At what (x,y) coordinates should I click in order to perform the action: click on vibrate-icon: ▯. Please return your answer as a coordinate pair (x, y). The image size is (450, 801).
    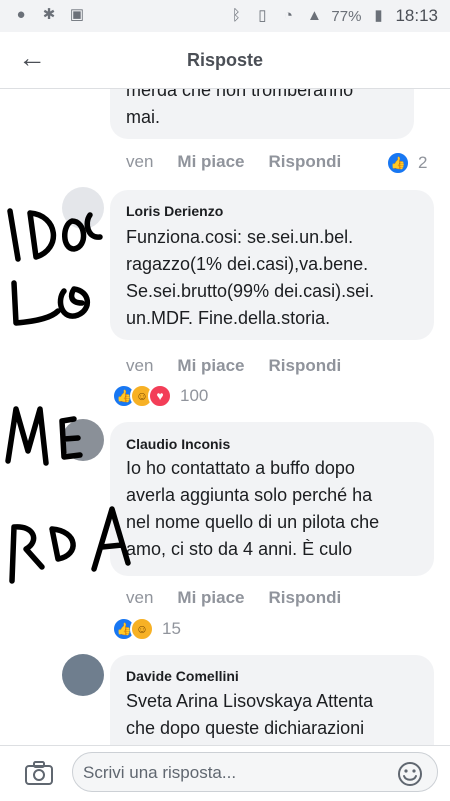
    Looking at the image, I should click on (262, 15).